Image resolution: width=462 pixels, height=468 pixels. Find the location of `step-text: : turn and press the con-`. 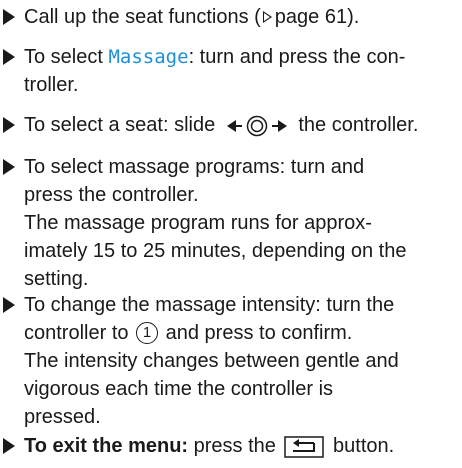

step-text: : turn and press the con- is located at coordinates (297, 57).